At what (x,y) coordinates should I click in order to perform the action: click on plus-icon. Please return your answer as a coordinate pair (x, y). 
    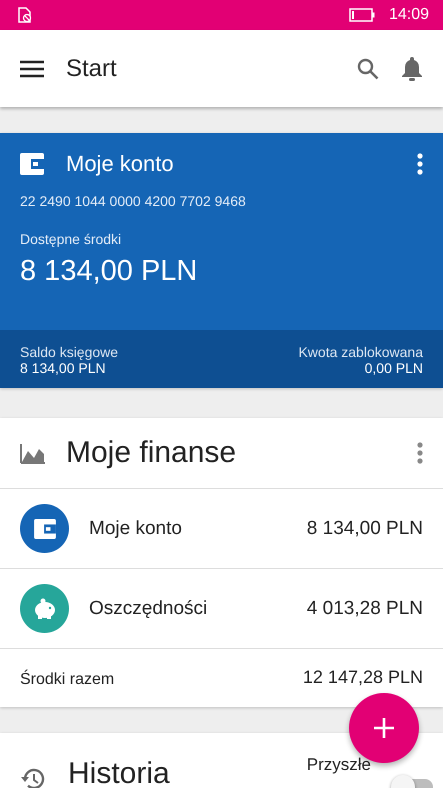
    Looking at the image, I should click on (384, 728).